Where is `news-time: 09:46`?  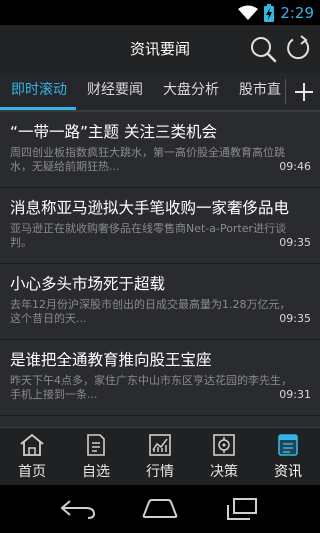 news-time: 09:46 is located at coordinates (295, 166).